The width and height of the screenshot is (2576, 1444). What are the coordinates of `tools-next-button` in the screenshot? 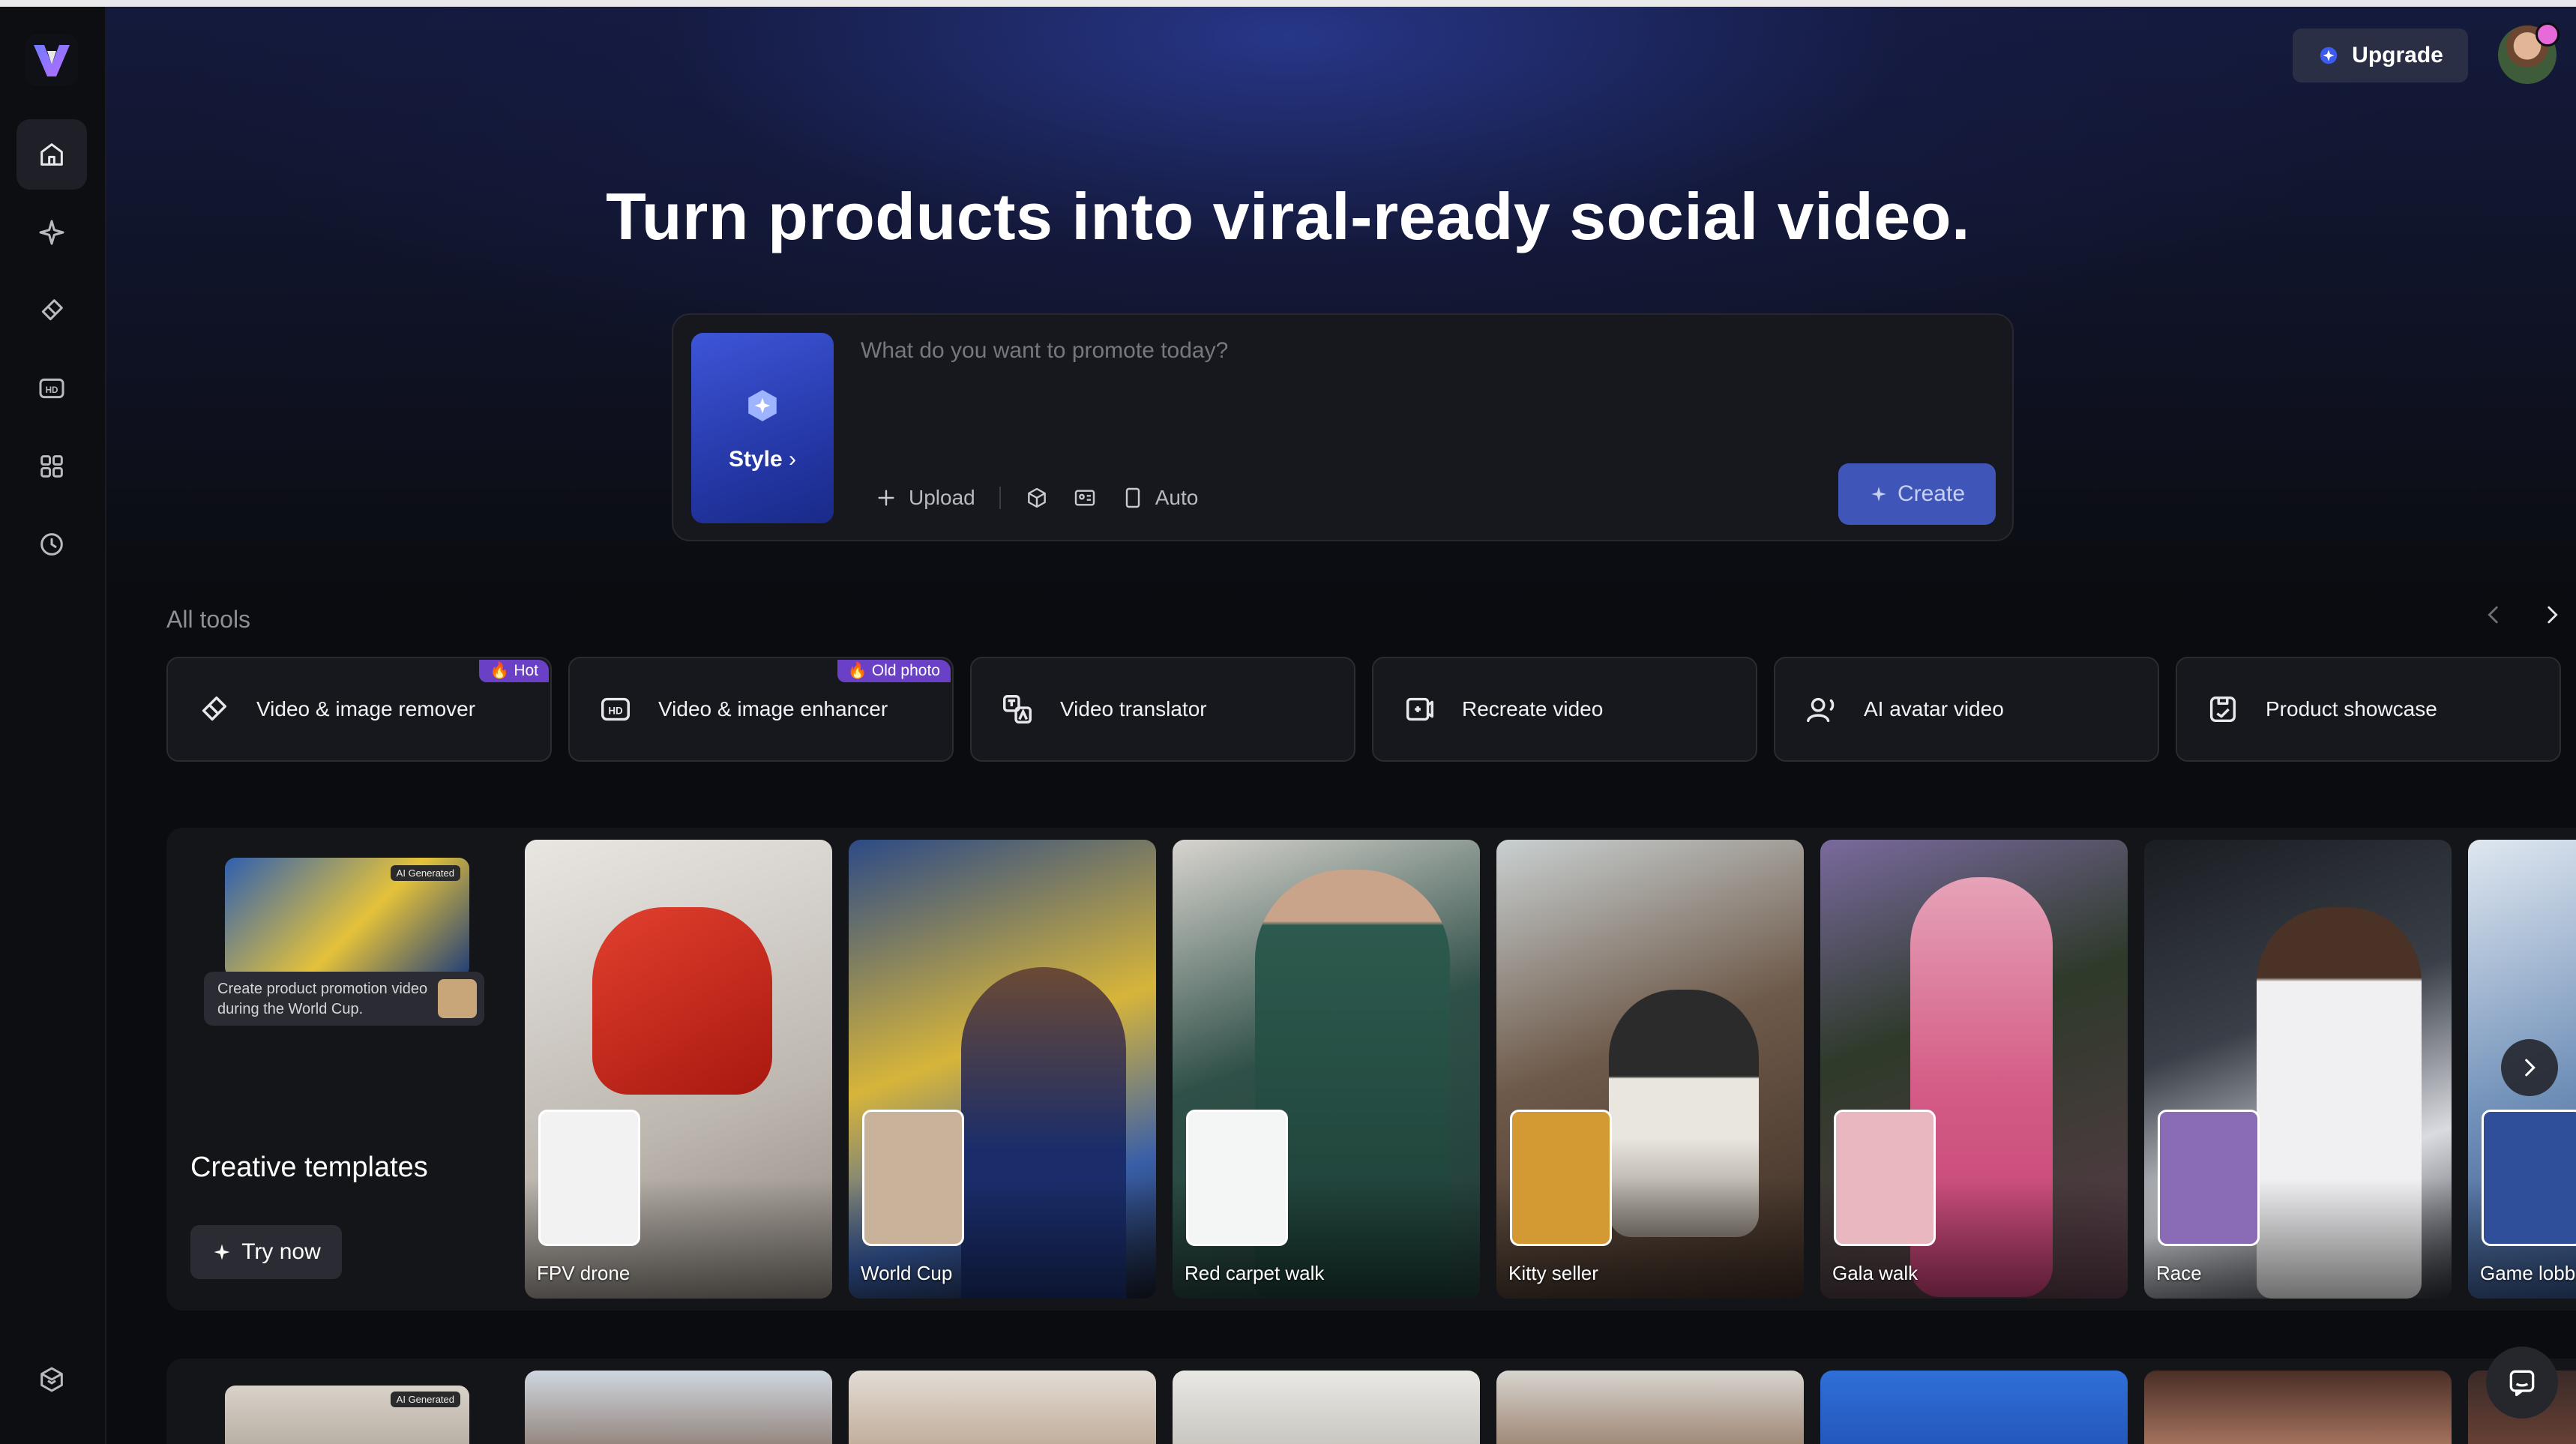 It's located at (2553, 614).